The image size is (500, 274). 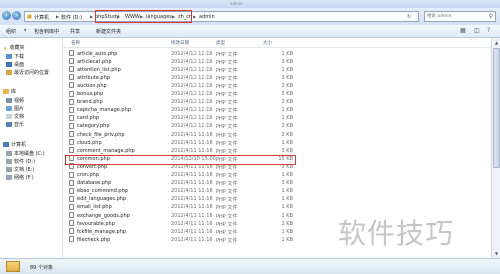 What do you see at coordinates (88, 175) in the screenshot?
I see `file-name: cron.php` at bounding box center [88, 175].